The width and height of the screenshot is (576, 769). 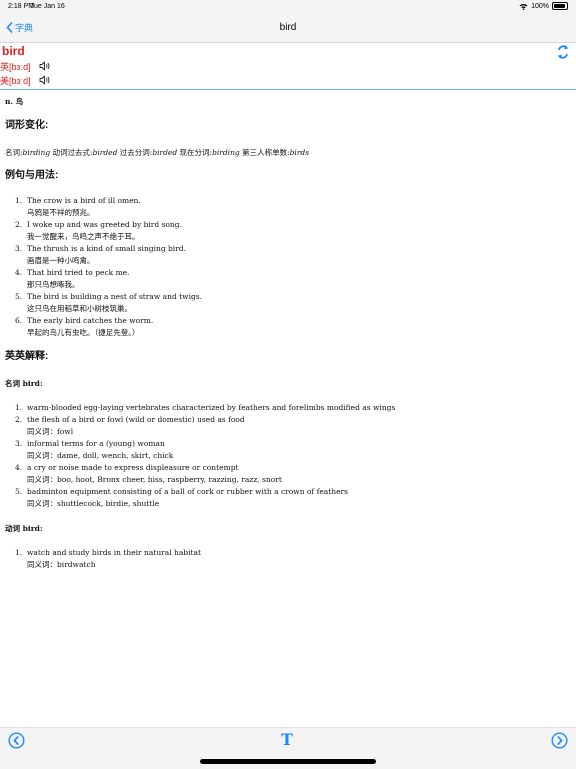 I want to click on wifi-icon, so click(x=523, y=6).